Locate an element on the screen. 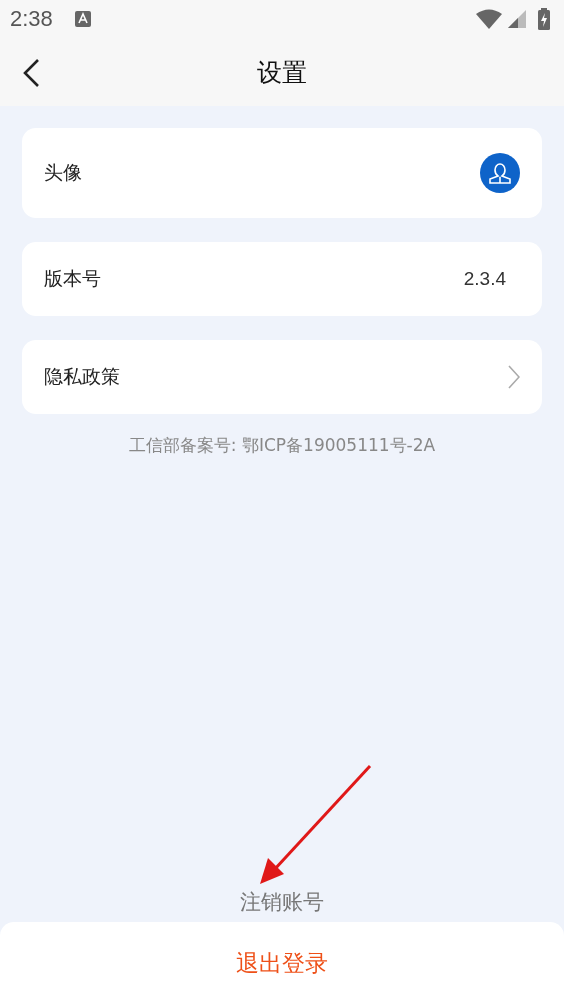 The width and height of the screenshot is (564, 1004). signal-icon is located at coordinates (517, 19).